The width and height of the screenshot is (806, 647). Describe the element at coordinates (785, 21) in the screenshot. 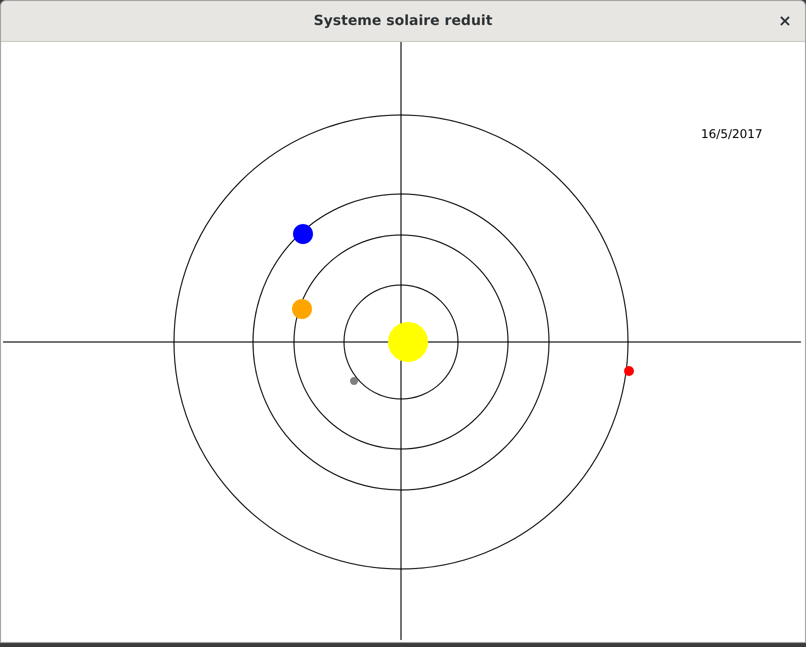

I see `close-button: ×` at that location.